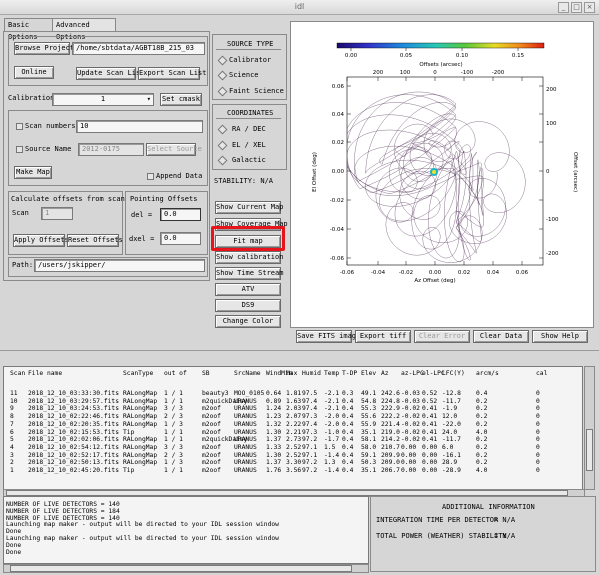 Image resolution: width=599 pixels, height=575 pixels. What do you see at coordinates (412, 373) in the screenshot?
I see `column-header: az-LPC` at bounding box center [412, 373].